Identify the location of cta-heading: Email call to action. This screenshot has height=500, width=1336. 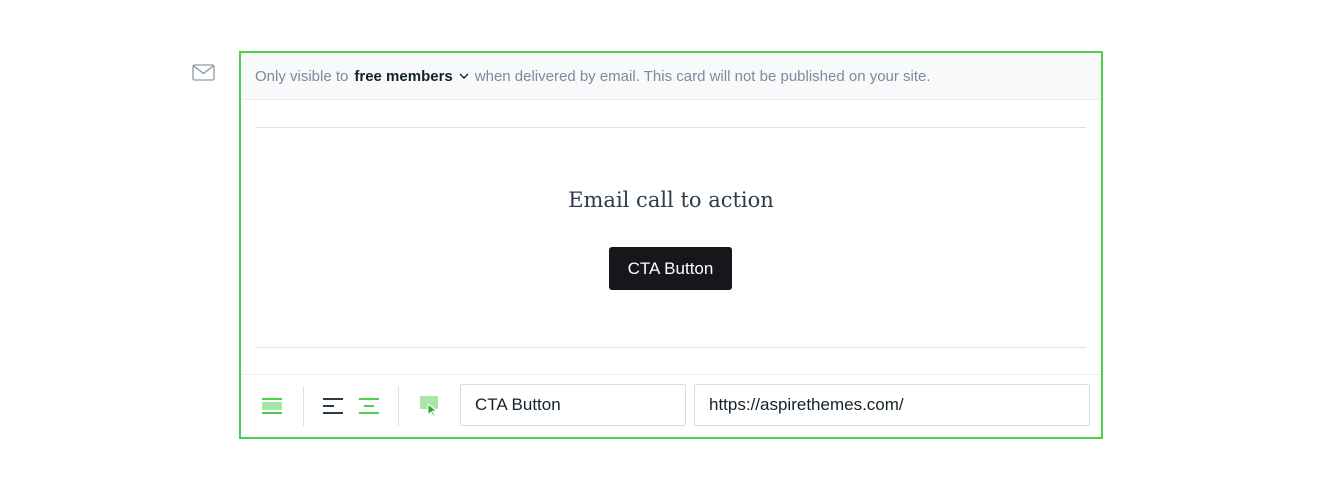
(671, 200).